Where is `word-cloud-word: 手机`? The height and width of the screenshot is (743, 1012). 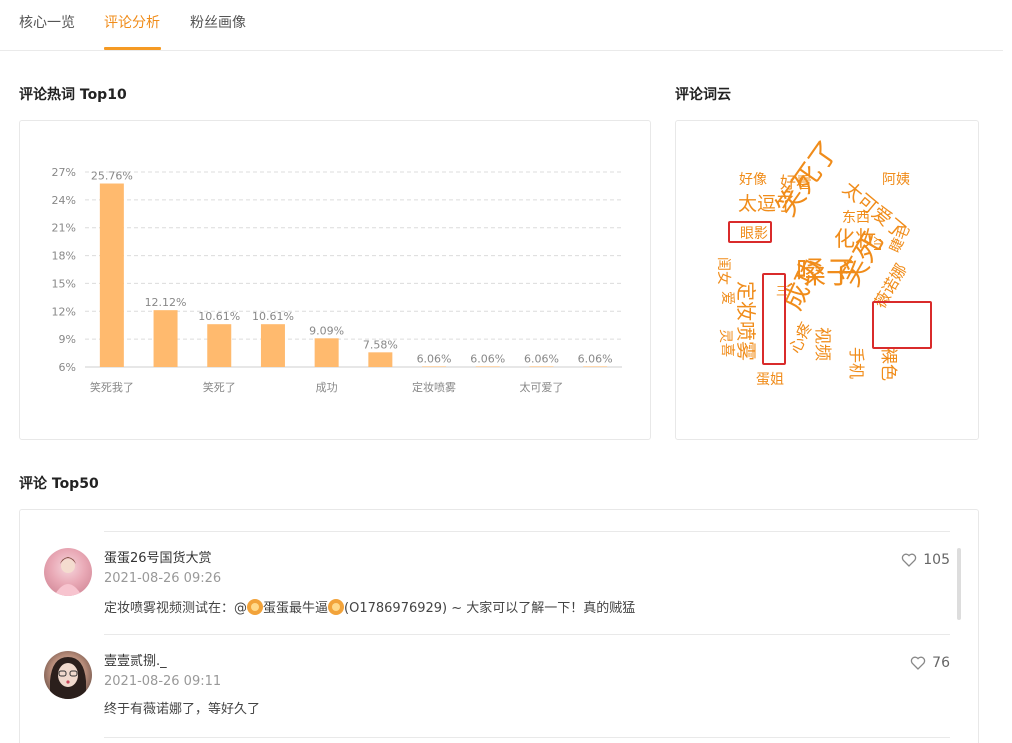
word-cloud-word: 手机 is located at coordinates (856, 363).